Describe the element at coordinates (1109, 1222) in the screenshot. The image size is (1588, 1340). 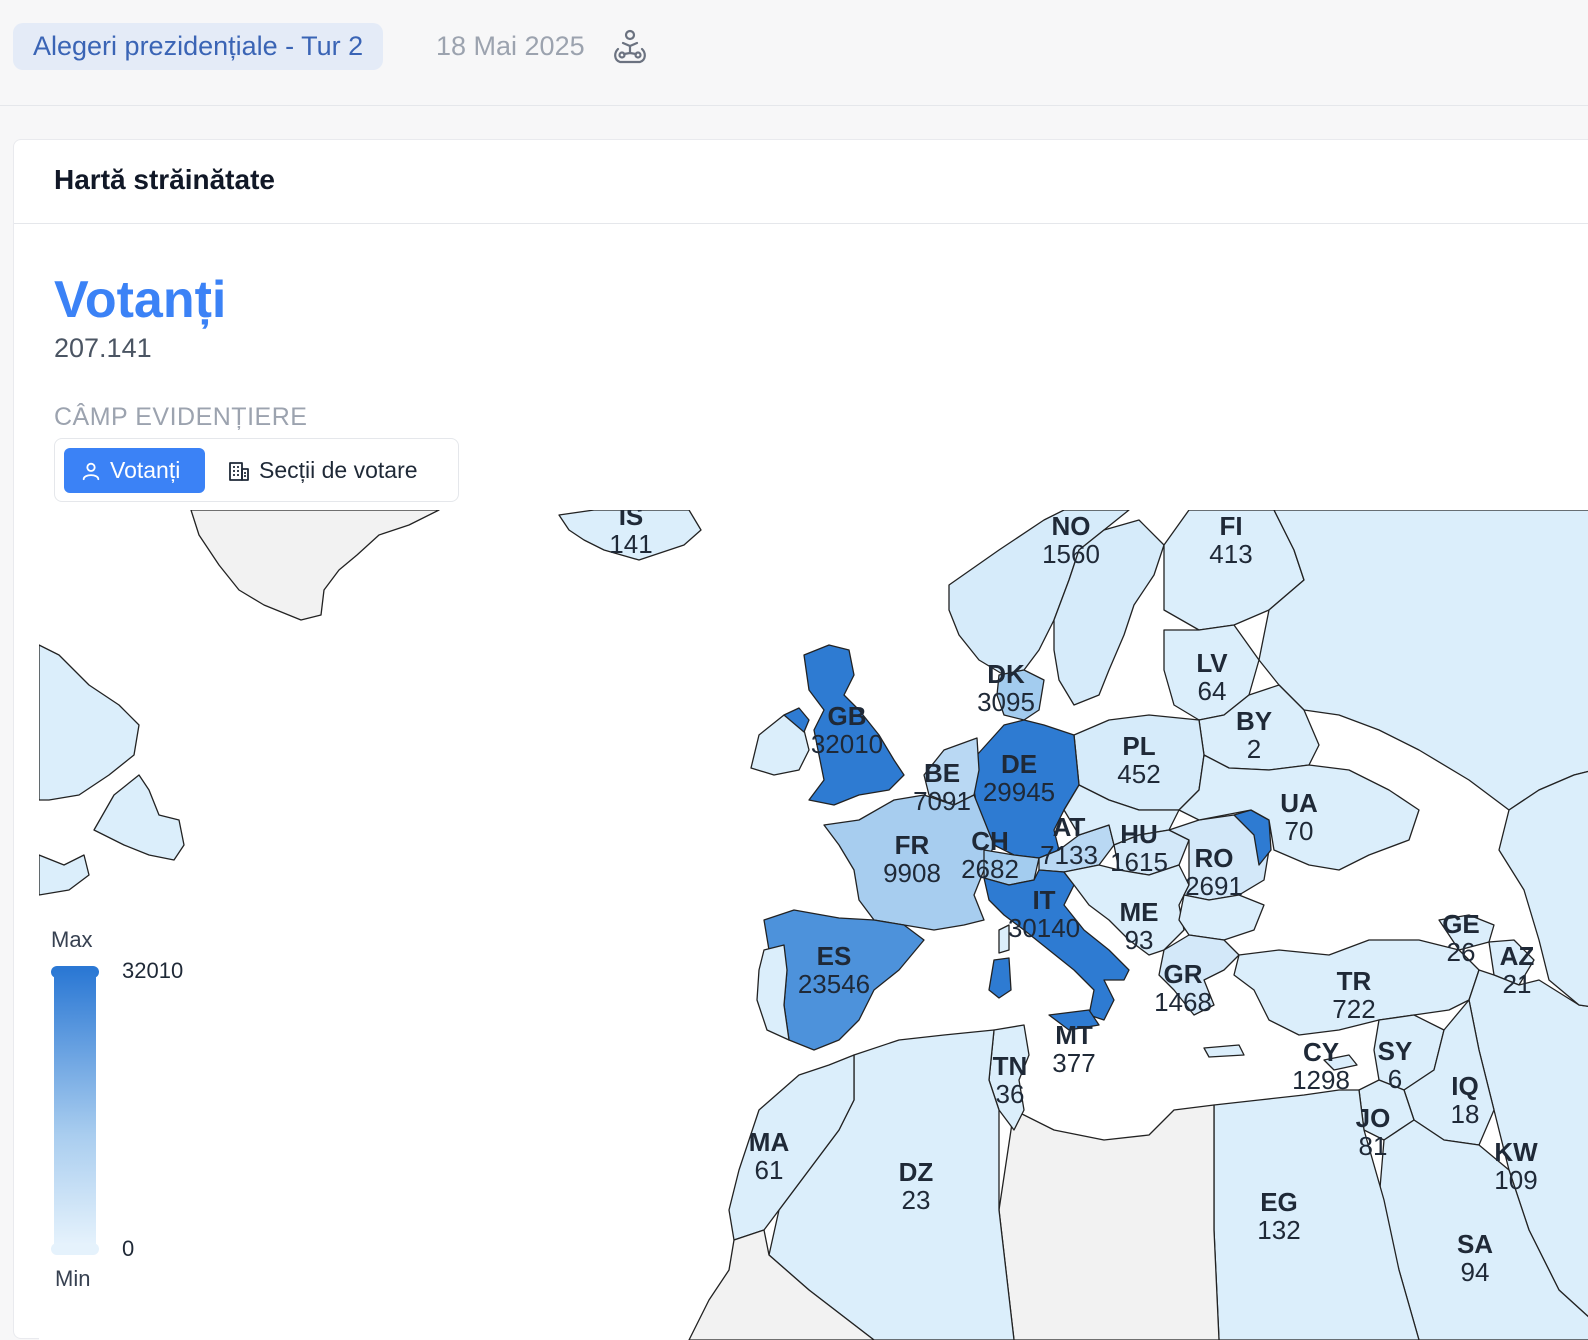
I see `country-libya` at that location.